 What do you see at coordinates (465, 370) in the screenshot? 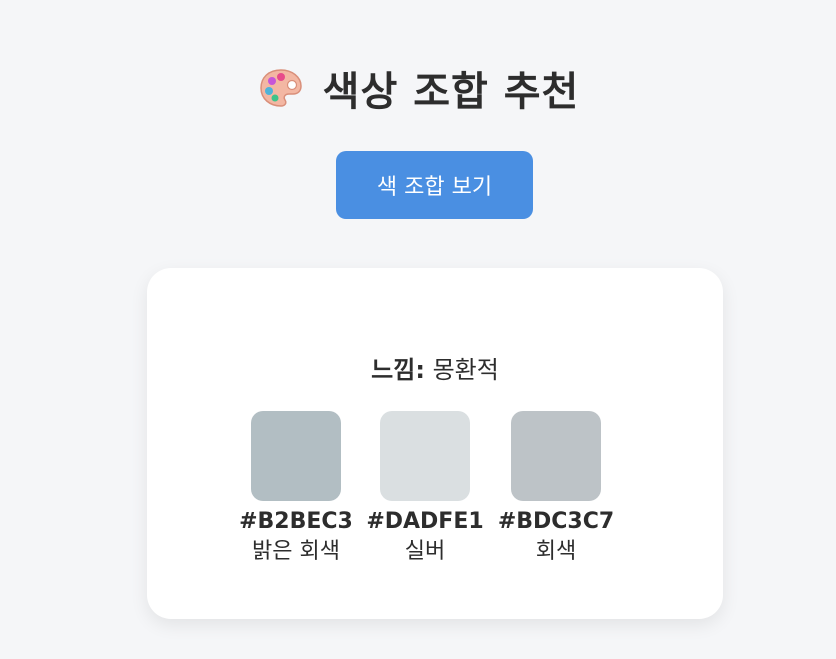
I see `mood-value: 몽환적` at bounding box center [465, 370].